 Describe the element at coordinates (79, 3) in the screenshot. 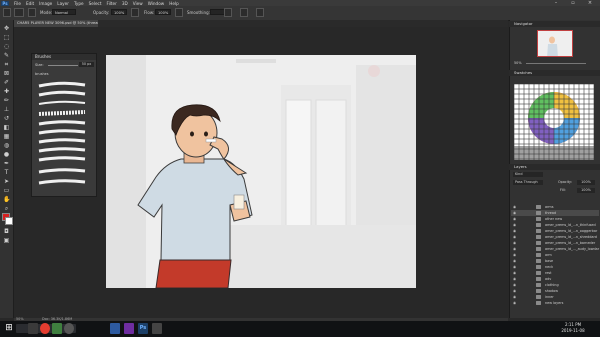

I see `menu-type: Type` at that location.